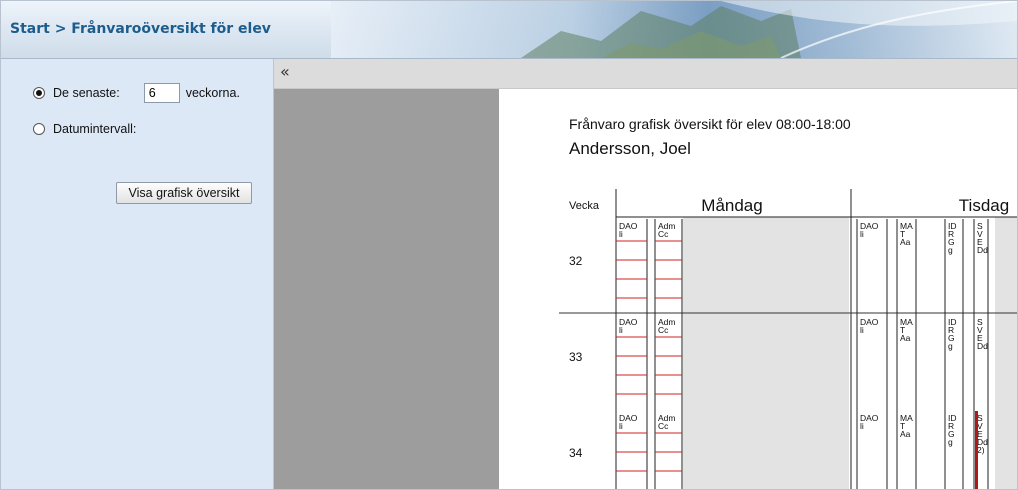 The image size is (1018, 490). What do you see at coordinates (621, 426) in the screenshot?
I see `mon-w34-lesson-1-text: li` at bounding box center [621, 426].